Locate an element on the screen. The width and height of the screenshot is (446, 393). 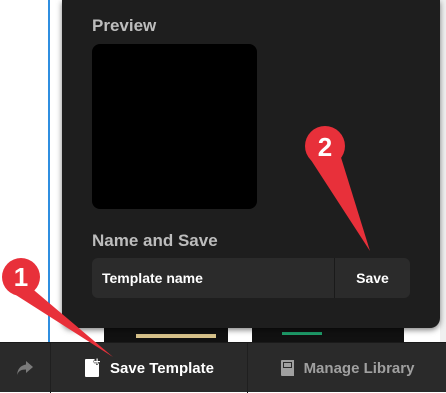
manage-library-button: Manage Library is located at coordinates (347, 368).